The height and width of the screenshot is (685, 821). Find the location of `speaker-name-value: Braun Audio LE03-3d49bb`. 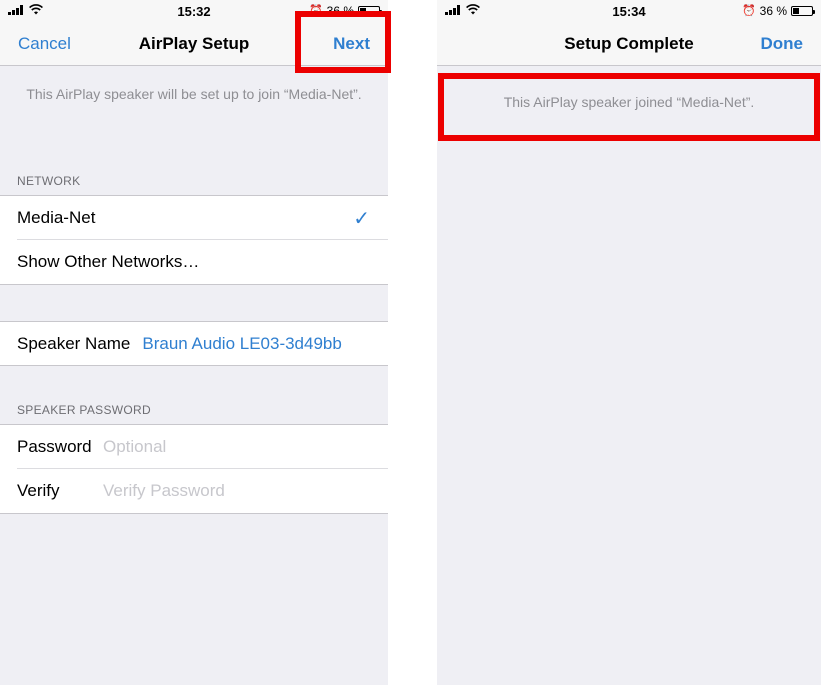

speaker-name-value: Braun Audio LE03-3d49bb is located at coordinates (241, 344).